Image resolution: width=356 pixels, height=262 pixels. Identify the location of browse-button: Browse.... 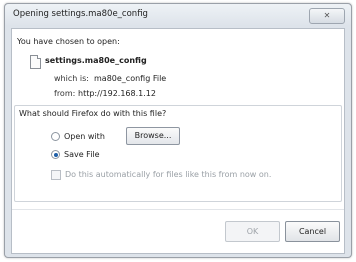
(153, 136).